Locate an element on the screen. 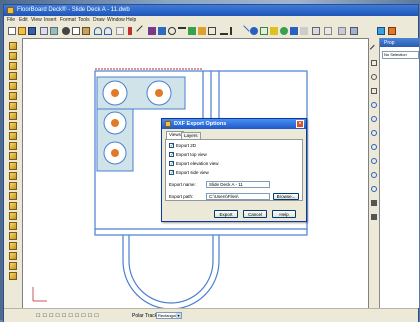 The height and width of the screenshot is (322, 420). print-icon is located at coordinates (44, 31).